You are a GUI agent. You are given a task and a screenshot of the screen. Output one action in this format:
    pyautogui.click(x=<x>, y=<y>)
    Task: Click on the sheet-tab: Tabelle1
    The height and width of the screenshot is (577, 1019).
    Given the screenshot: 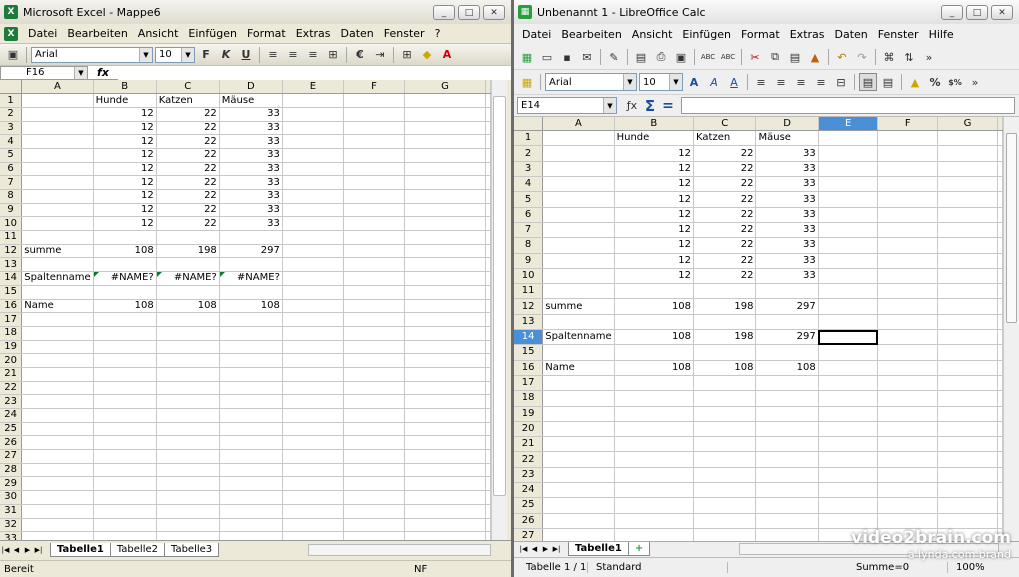 What is the action you would take?
    pyautogui.click(x=80, y=549)
    